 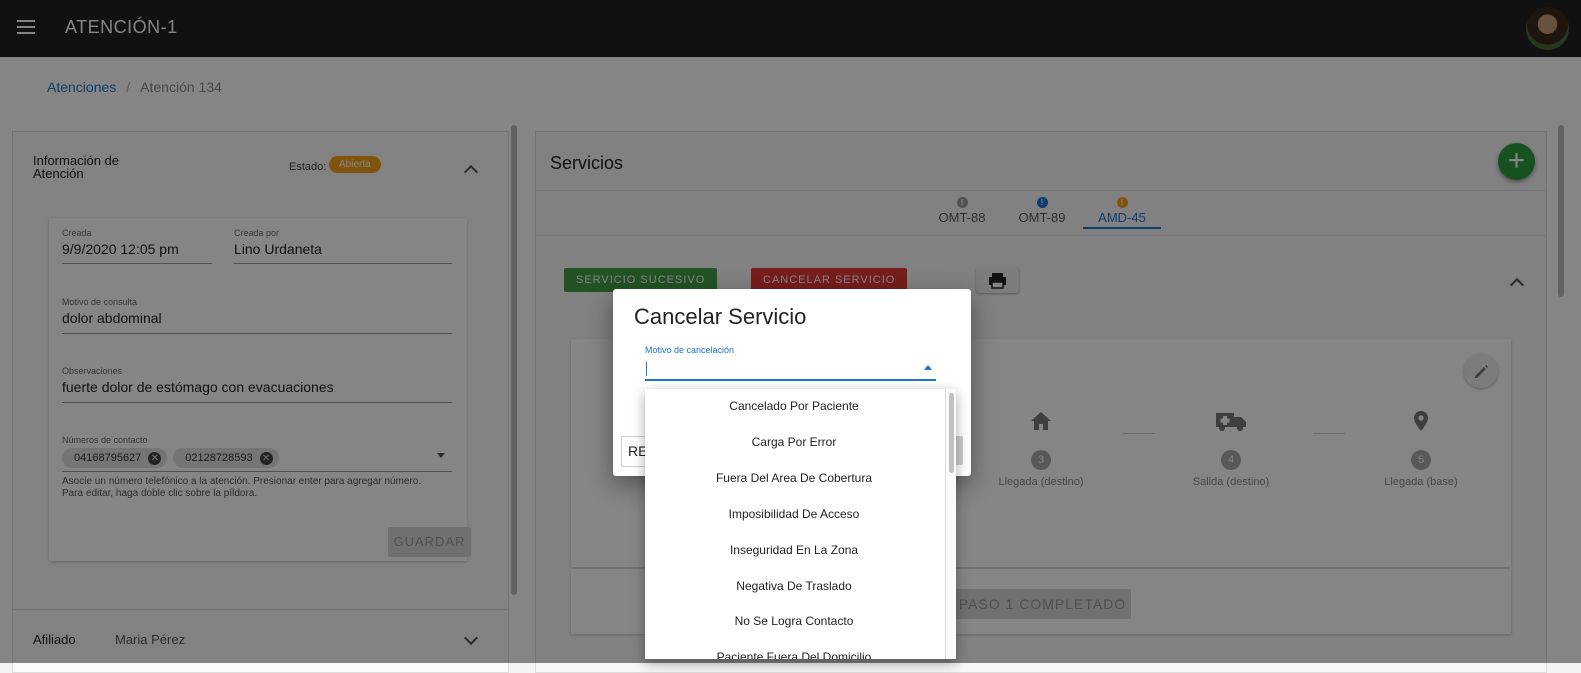 I want to click on option-item: Cancelado Por Paciente, so click(x=794, y=406).